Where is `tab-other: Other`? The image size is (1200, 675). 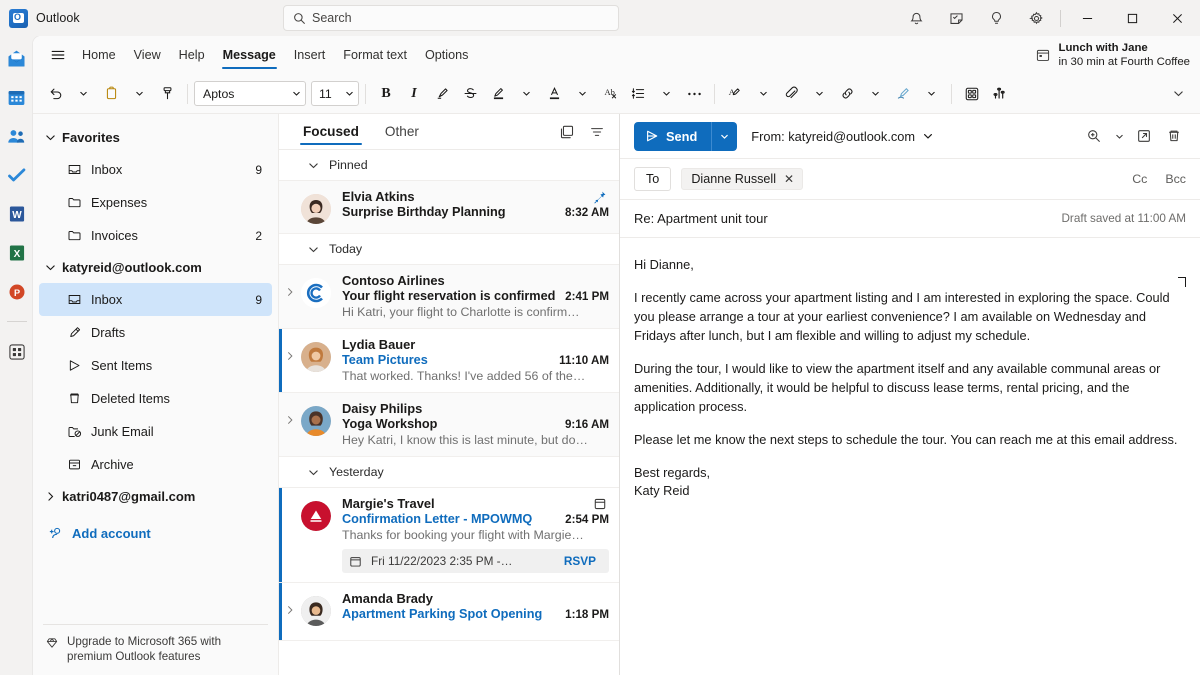 tab-other: Other is located at coordinates (402, 132).